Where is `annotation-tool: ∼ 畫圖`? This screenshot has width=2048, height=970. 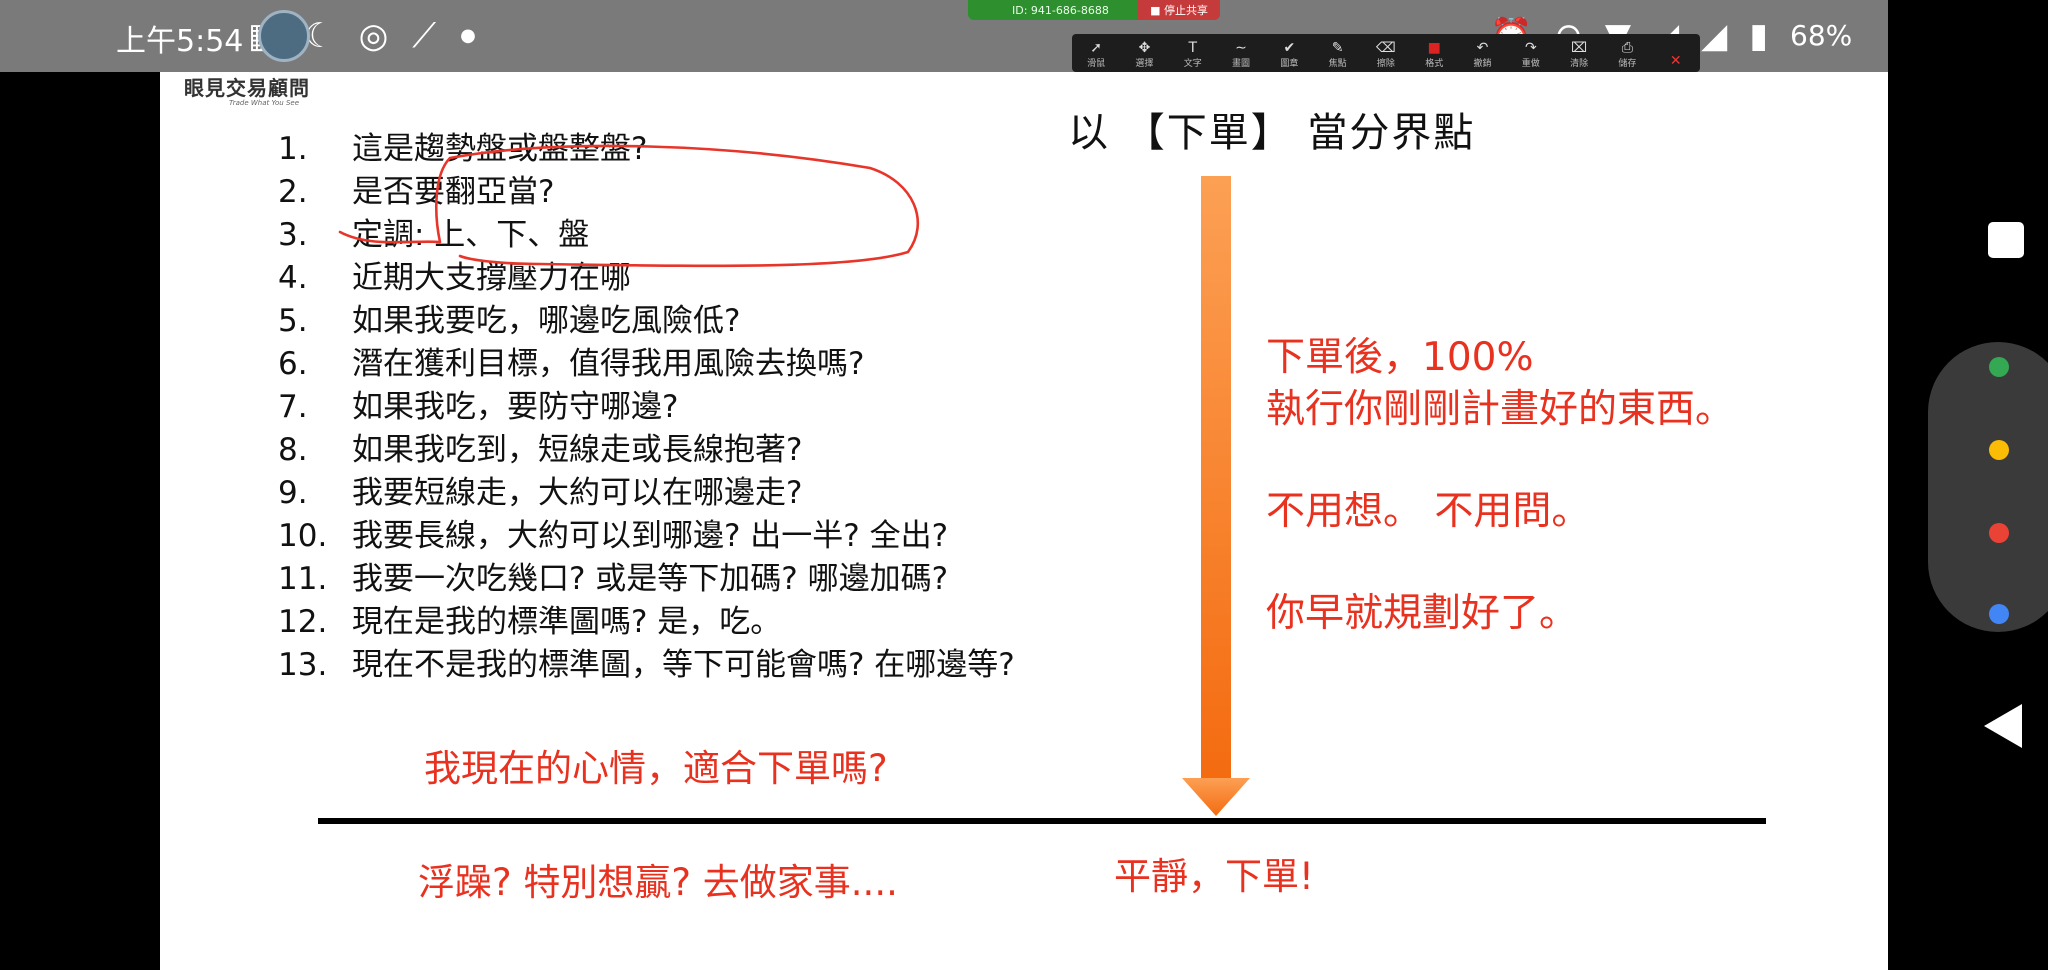 annotation-tool: ∼ 畫圖 is located at coordinates (1241, 54).